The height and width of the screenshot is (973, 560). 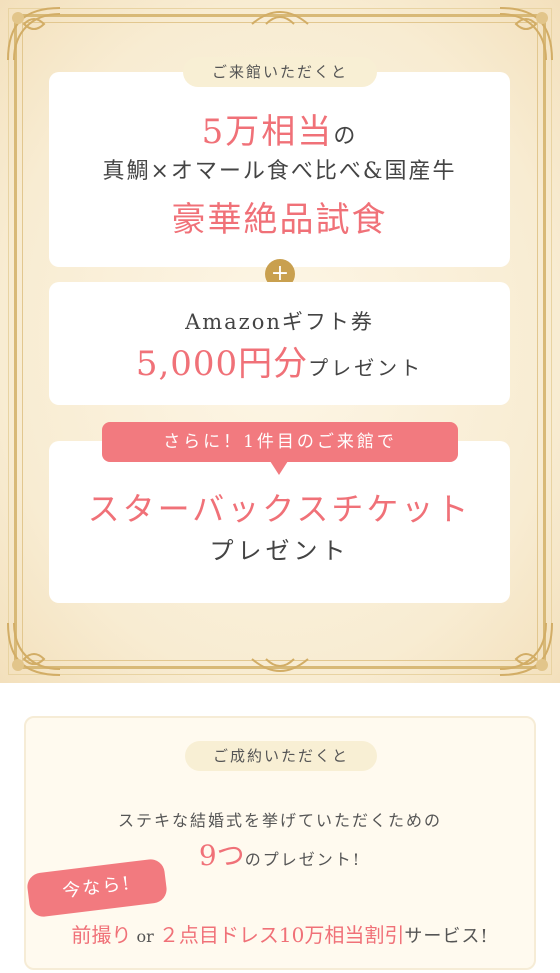 I want to click on banner-pointer, so click(x=279, y=468).